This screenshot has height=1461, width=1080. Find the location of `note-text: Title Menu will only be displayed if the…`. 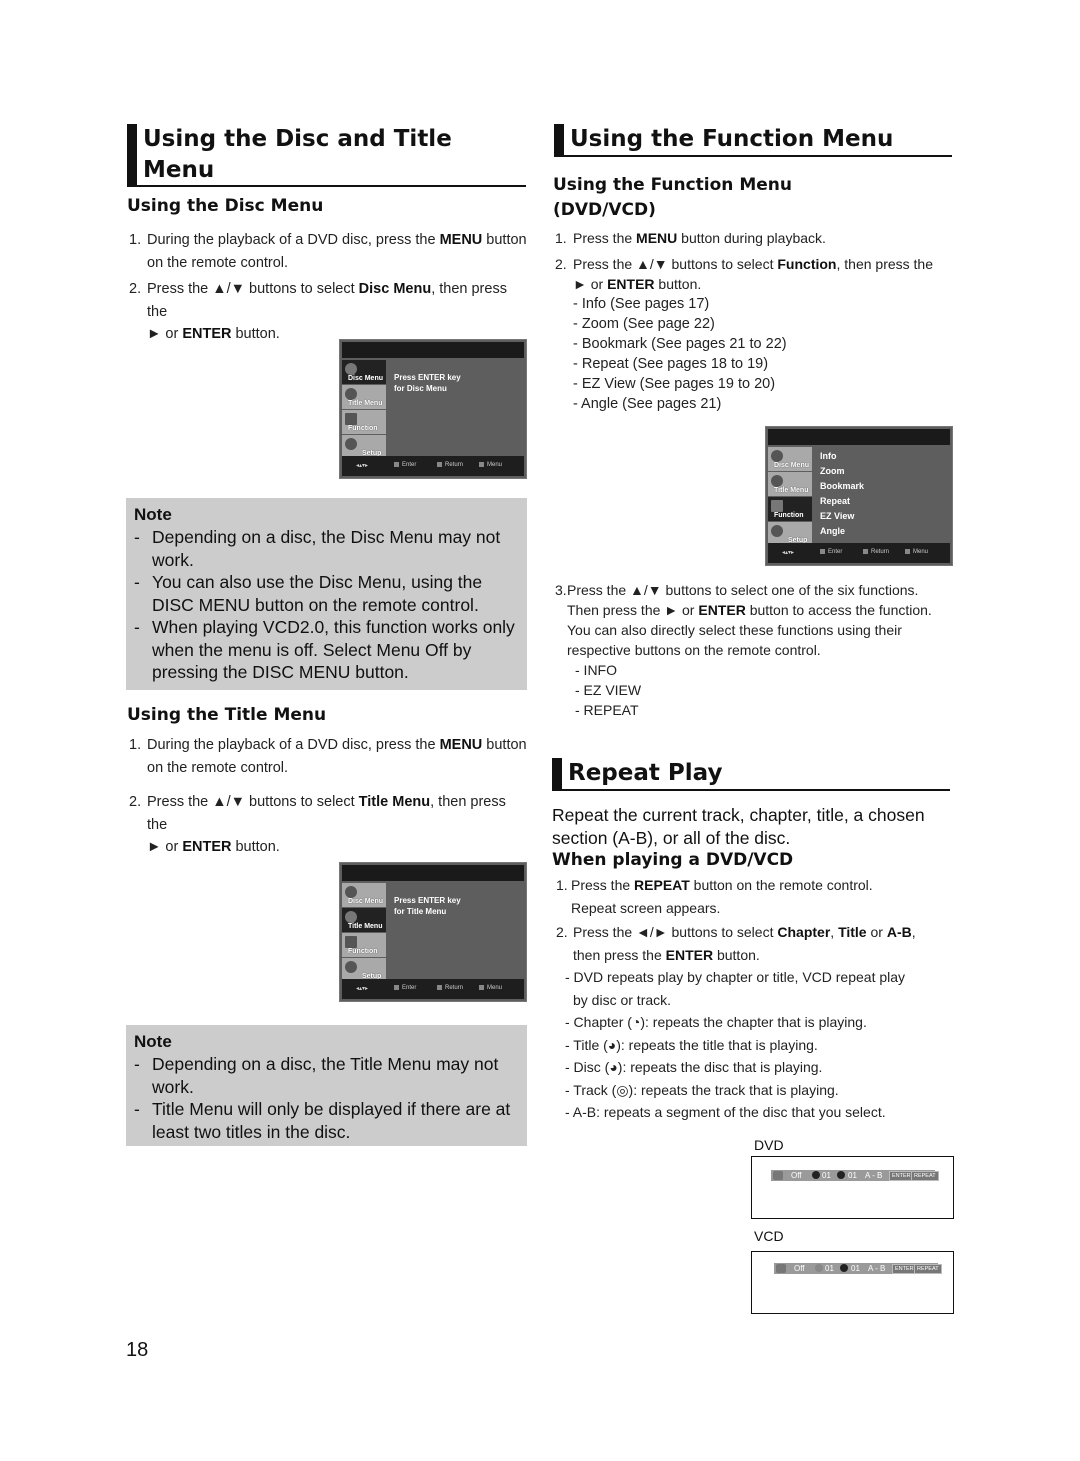

note-text: Title Menu will only be displayed if the… is located at coordinates (331, 1120).